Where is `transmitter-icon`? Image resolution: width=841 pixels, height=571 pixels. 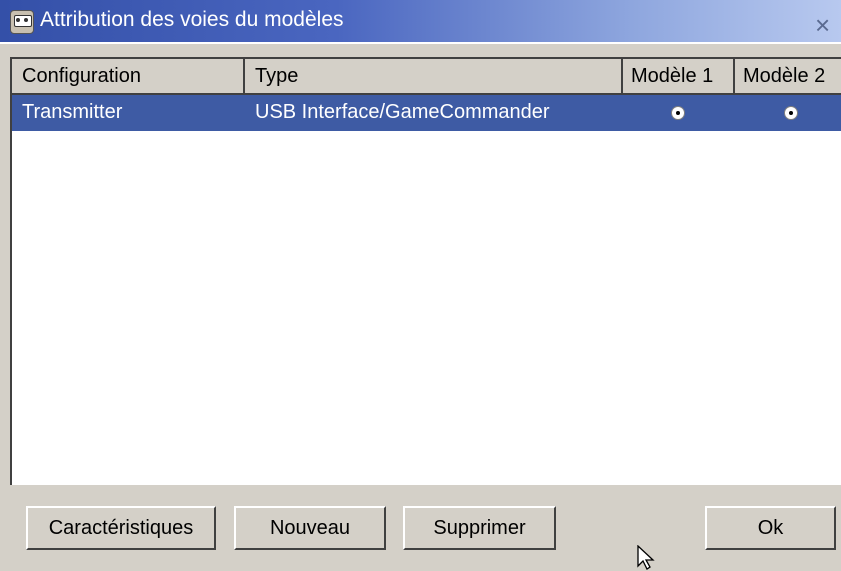 transmitter-icon is located at coordinates (22, 22).